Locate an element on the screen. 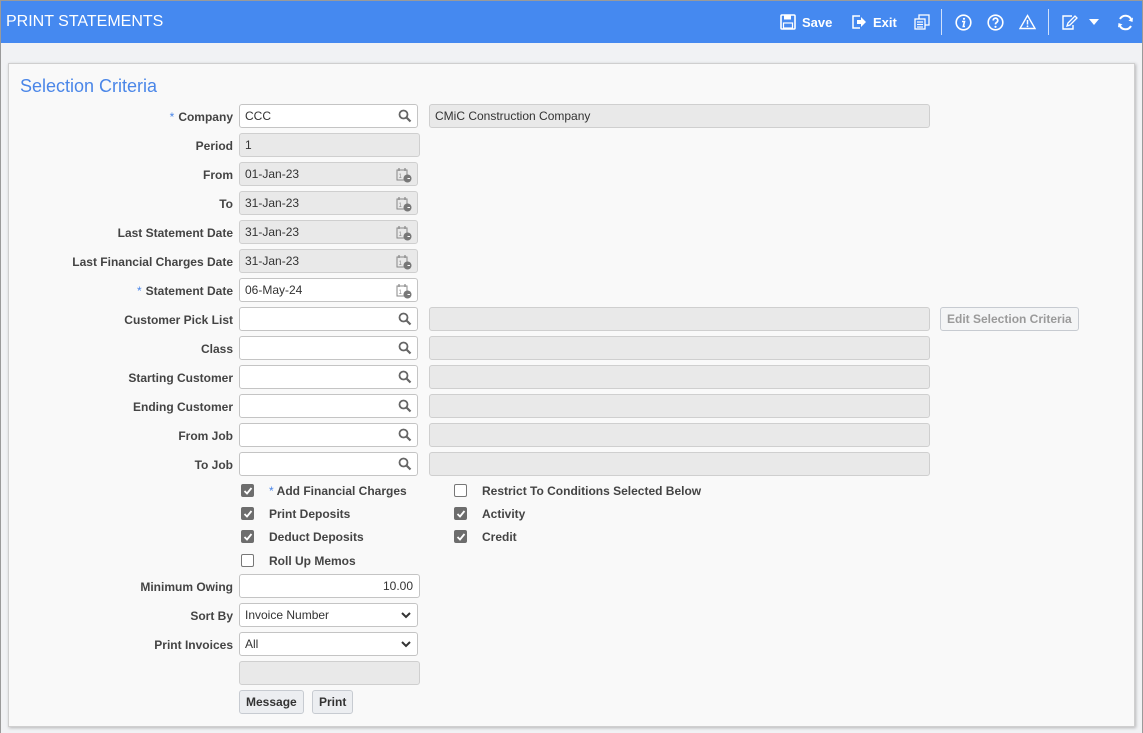 The height and width of the screenshot is (733, 1143). message-button: Message is located at coordinates (271, 702).